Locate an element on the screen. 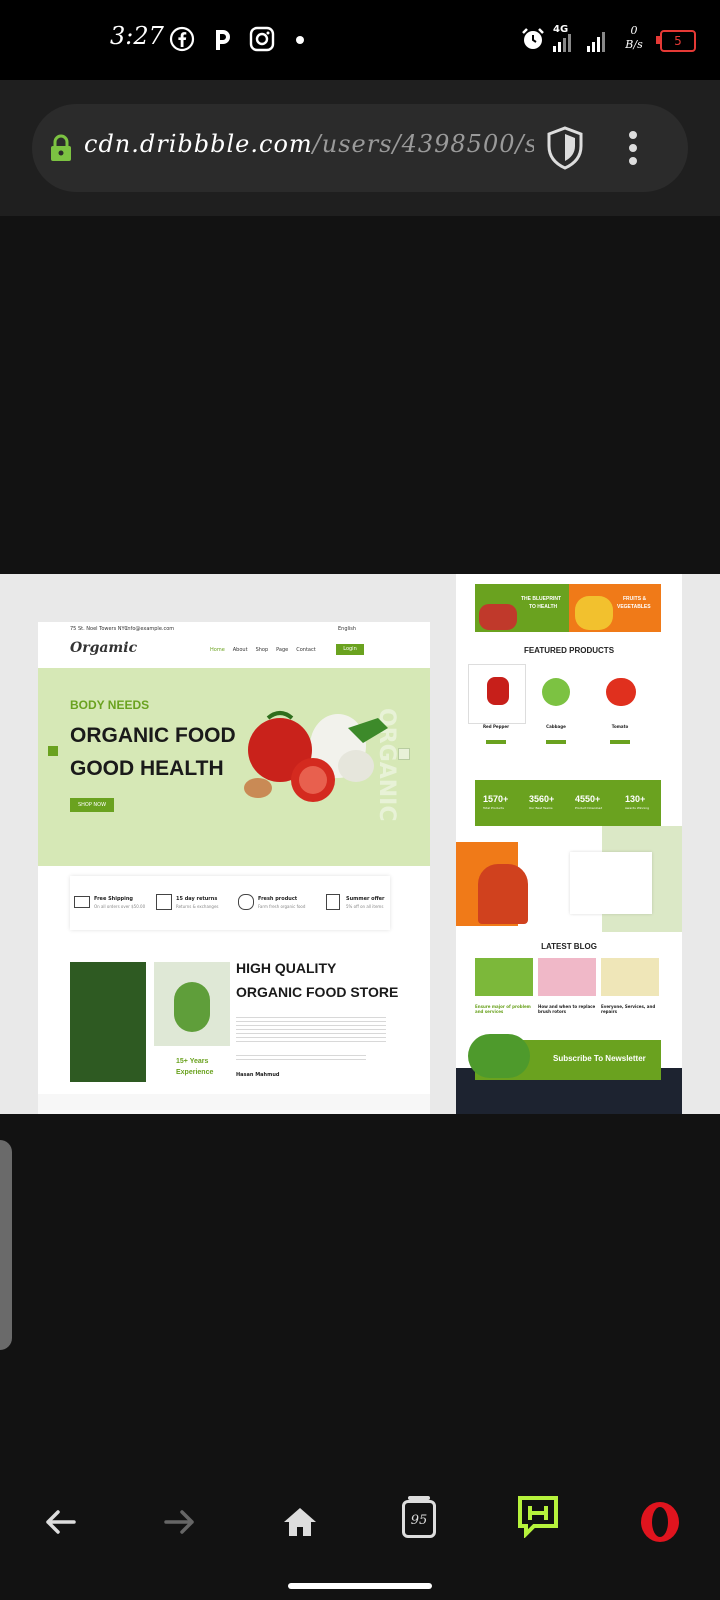 This screenshot has width=720, height=1600. battery-indicator: 5 is located at coordinates (678, 41).